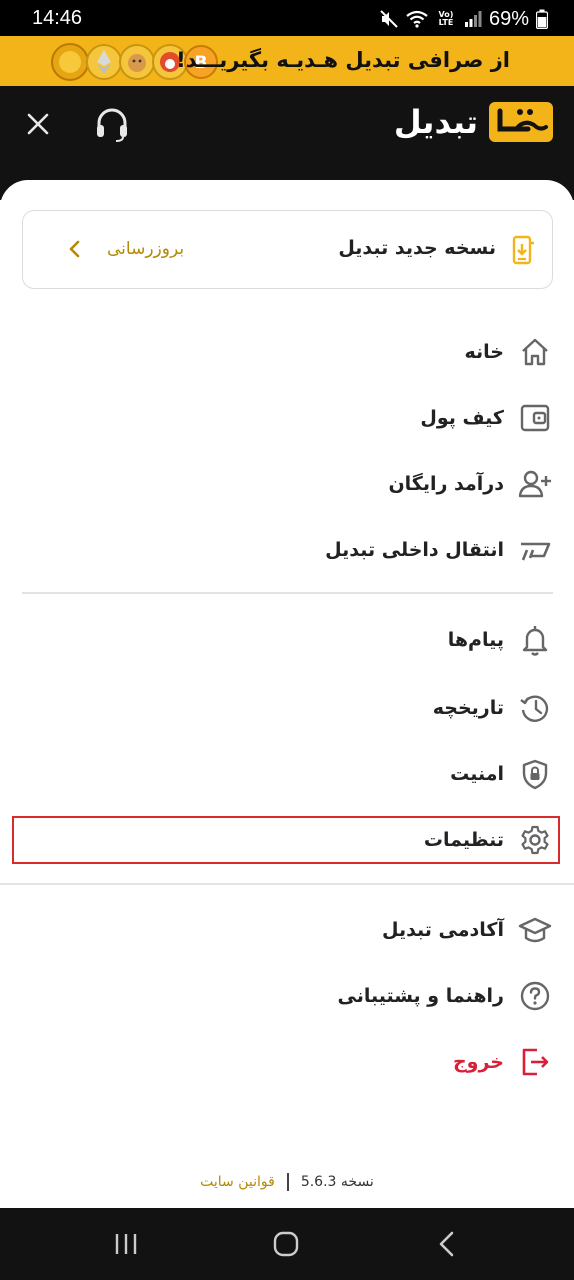 This screenshot has width=574, height=1280. Describe the element at coordinates (535, 640) in the screenshot. I see `bell-icon` at that location.